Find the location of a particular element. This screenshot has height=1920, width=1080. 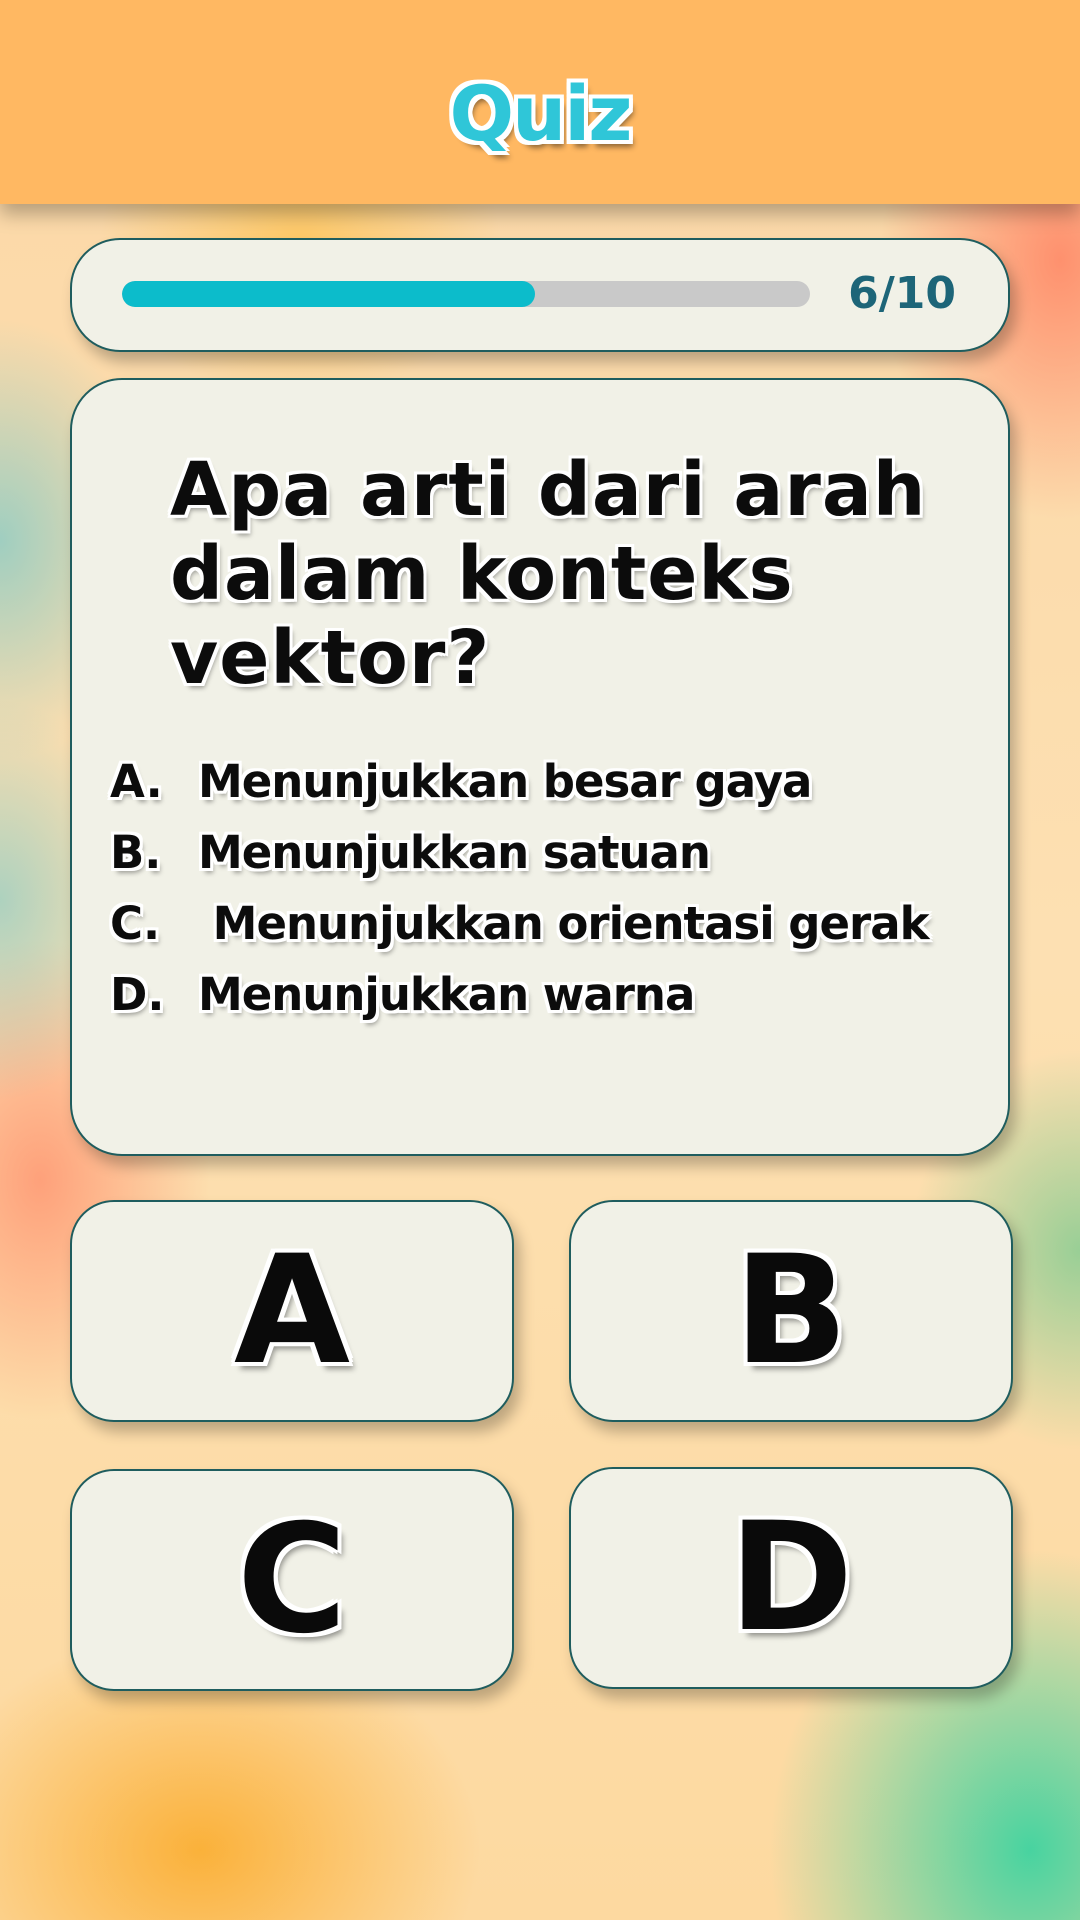

option-d: D. Menunjukkan warna is located at coordinates (550, 994).